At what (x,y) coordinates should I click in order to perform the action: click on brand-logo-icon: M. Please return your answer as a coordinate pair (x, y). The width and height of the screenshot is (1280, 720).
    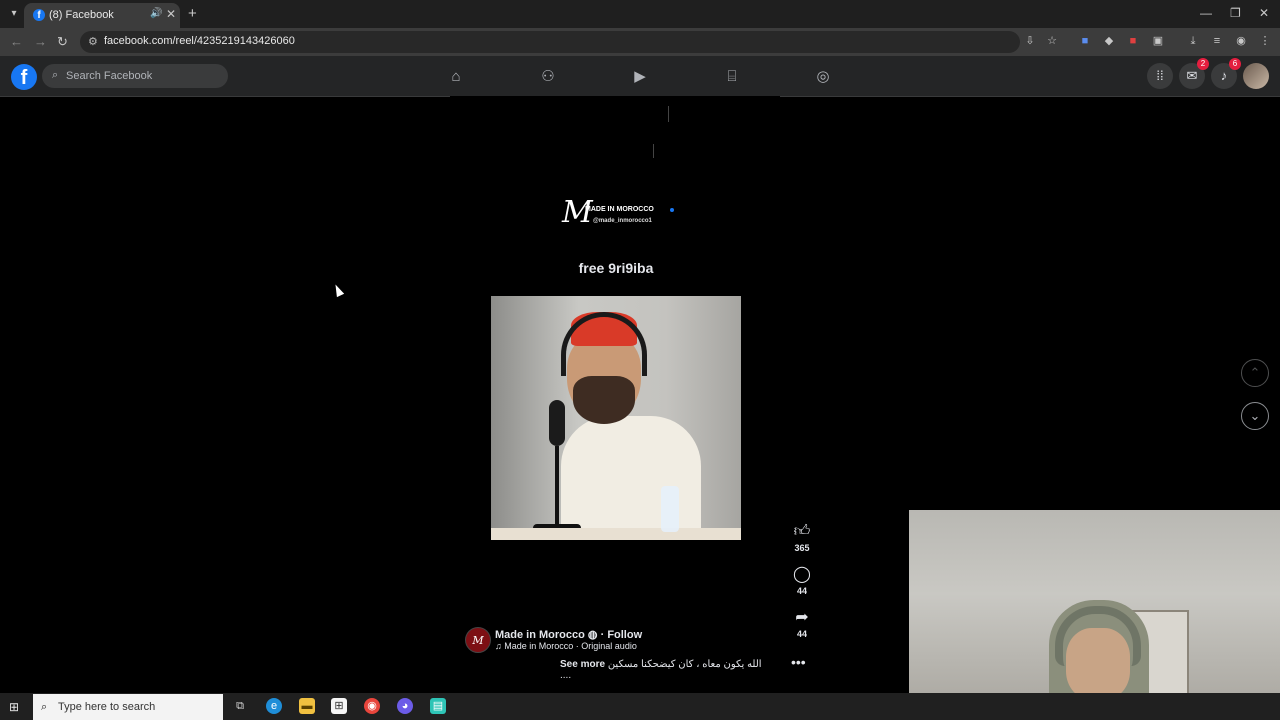
    Looking at the image, I should click on (577, 212).